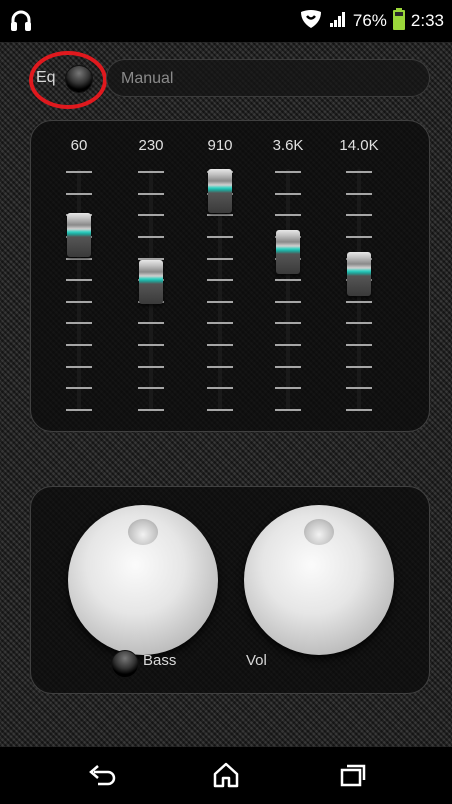 This screenshot has width=452, height=804. What do you see at coordinates (359, 145) in the screenshot?
I see `band-label: 14.0K` at bounding box center [359, 145].